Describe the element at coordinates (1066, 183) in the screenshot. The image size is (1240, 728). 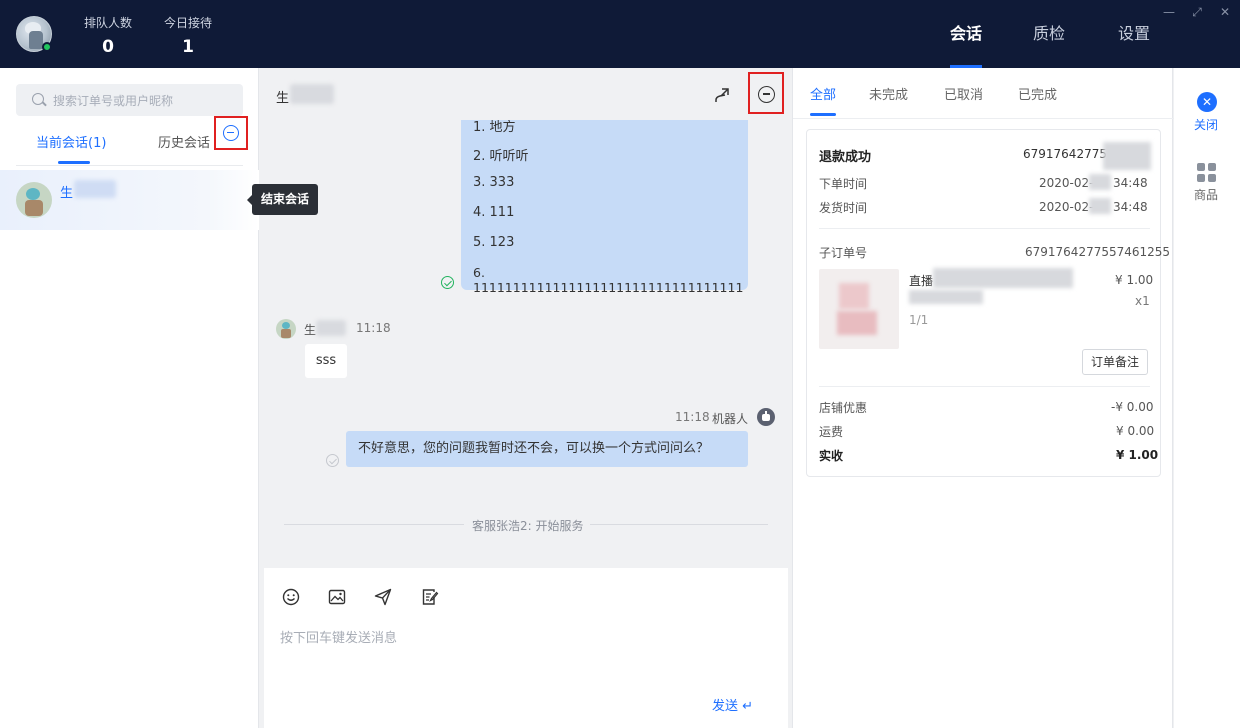
I see `order-time-date: 2020-02-` at that location.